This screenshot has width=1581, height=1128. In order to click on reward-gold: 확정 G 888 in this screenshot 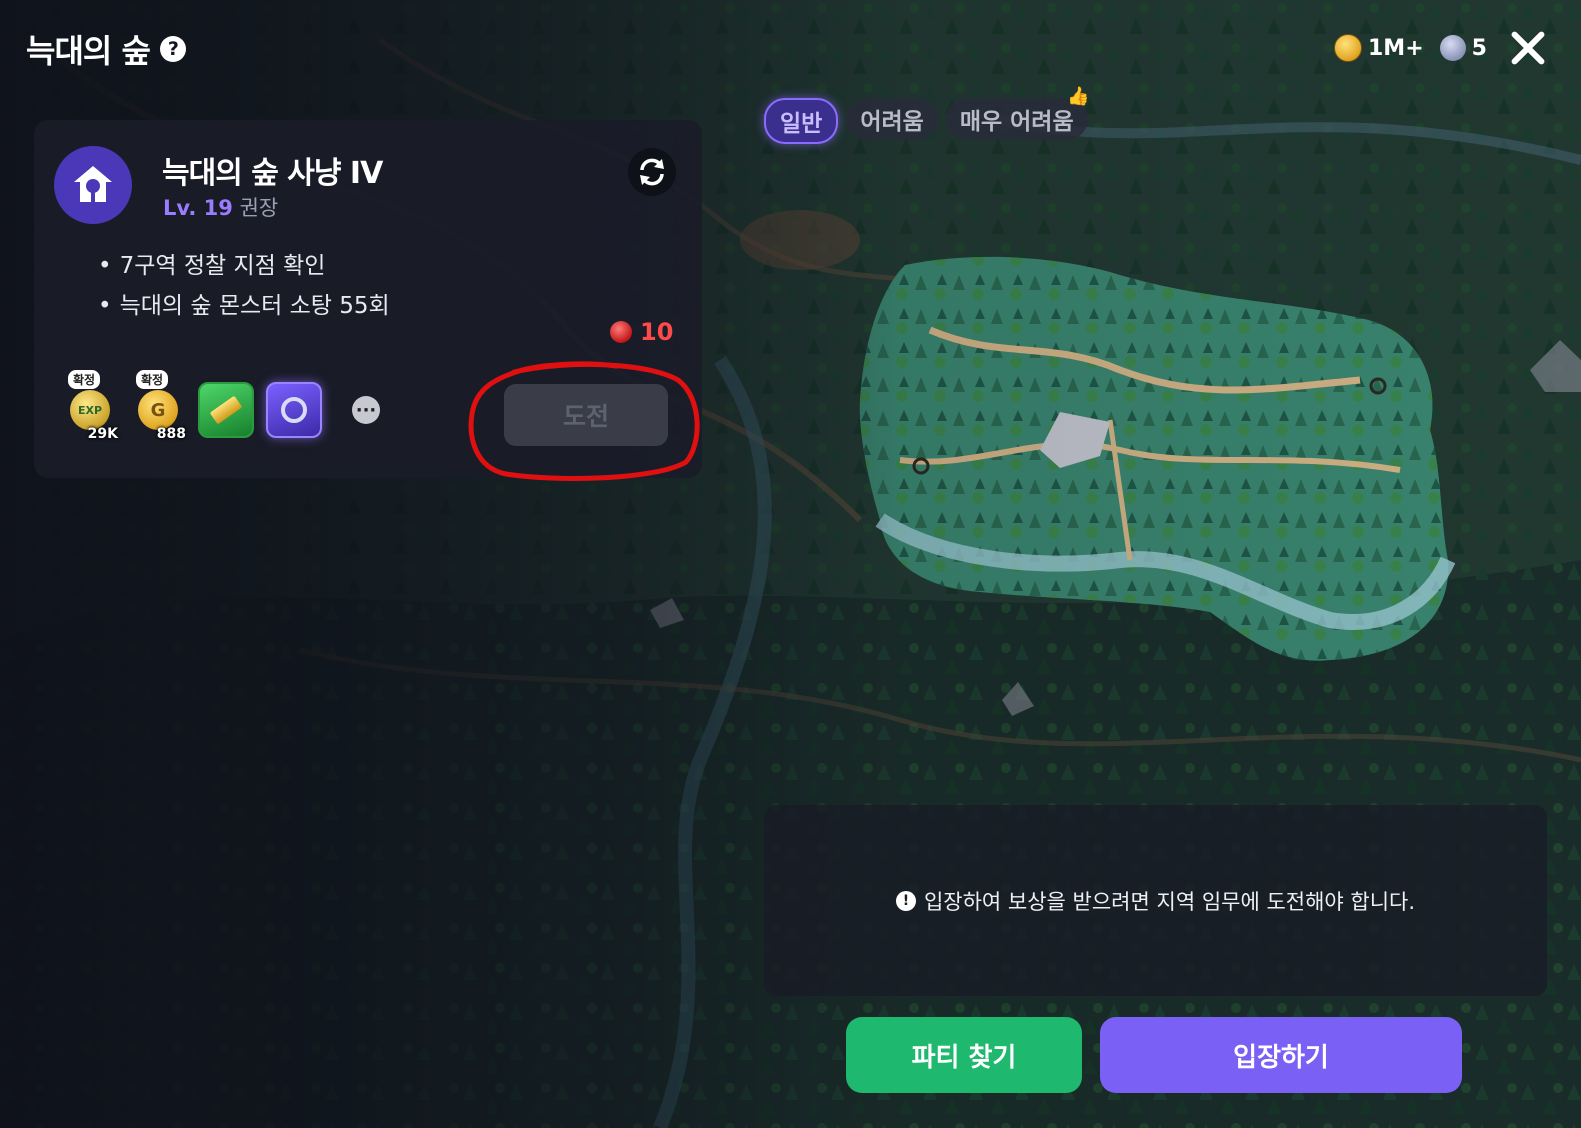, I will do `click(158, 406)`.